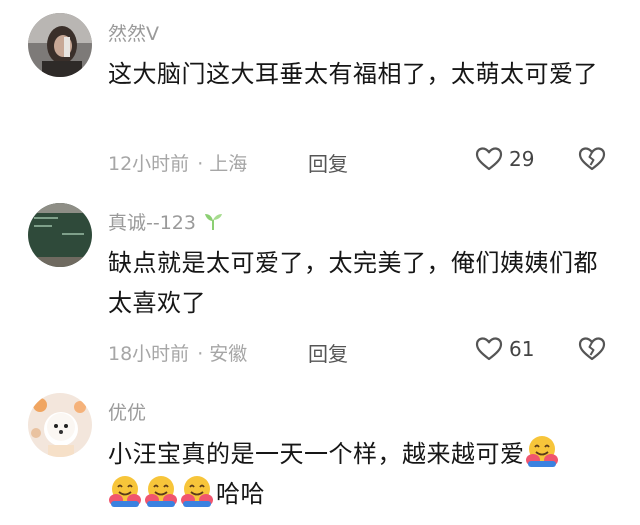 This screenshot has width=640, height=525. What do you see at coordinates (353, 283) in the screenshot?
I see `comment-text: 缺点就是太可爱了，太完美了，俺们姨姨们都太喜欢了` at bounding box center [353, 283].